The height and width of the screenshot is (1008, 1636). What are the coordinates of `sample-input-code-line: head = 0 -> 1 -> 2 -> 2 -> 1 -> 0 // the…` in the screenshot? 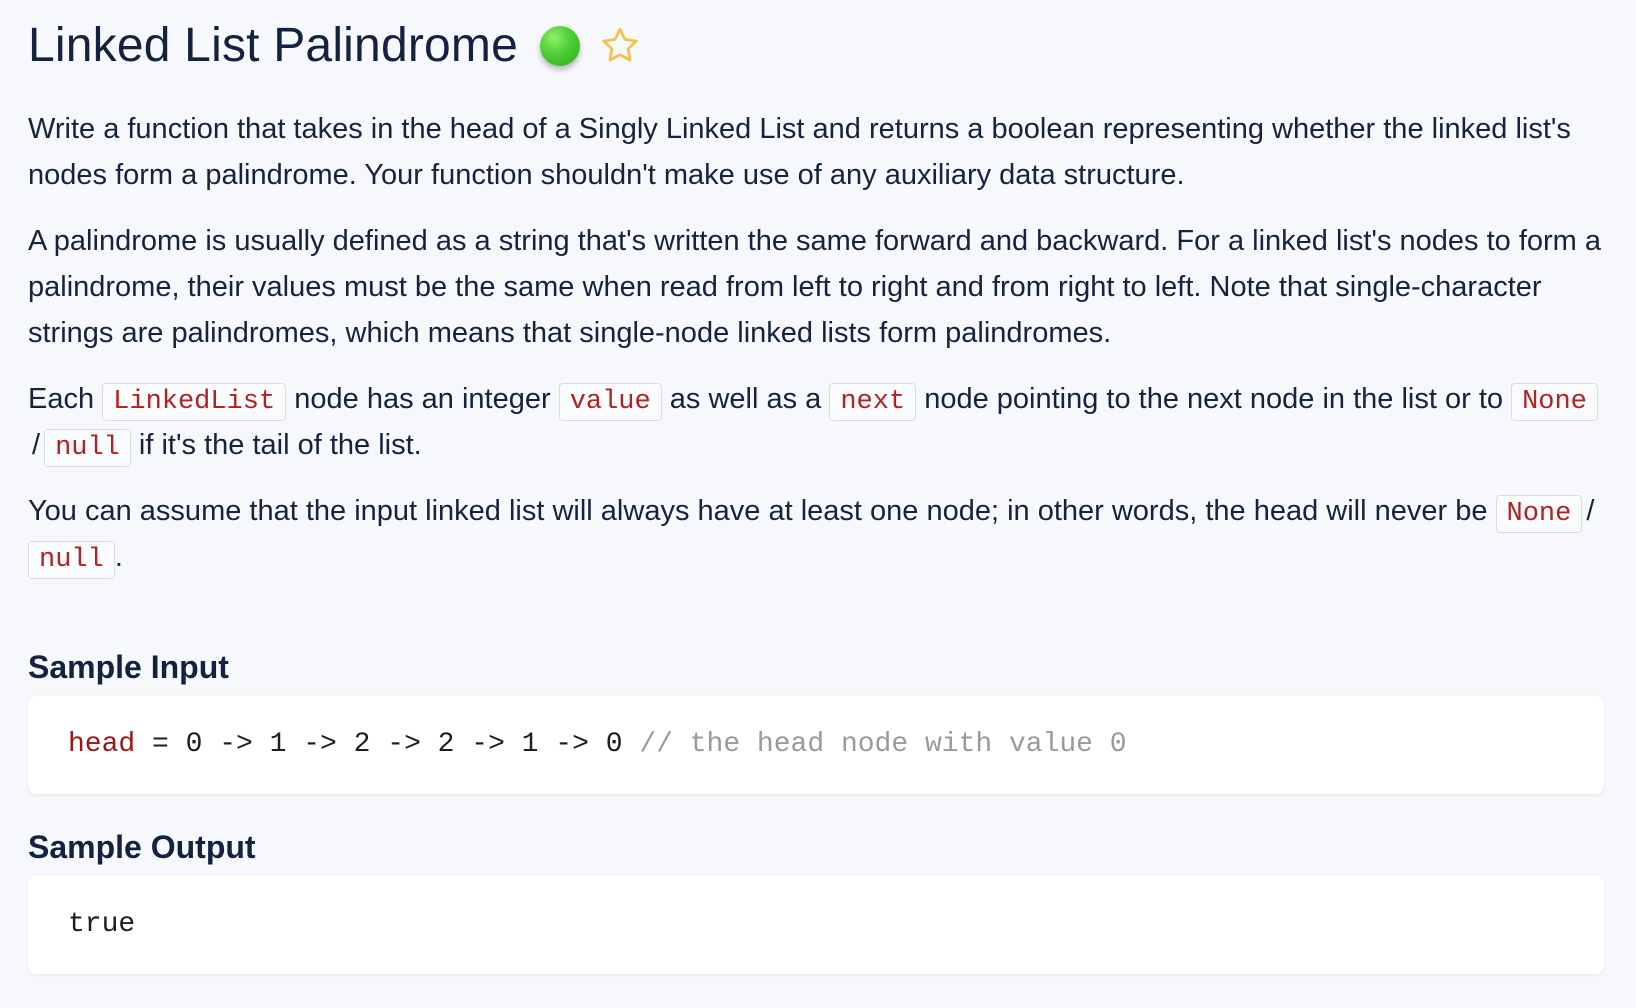 It's located at (597, 745).